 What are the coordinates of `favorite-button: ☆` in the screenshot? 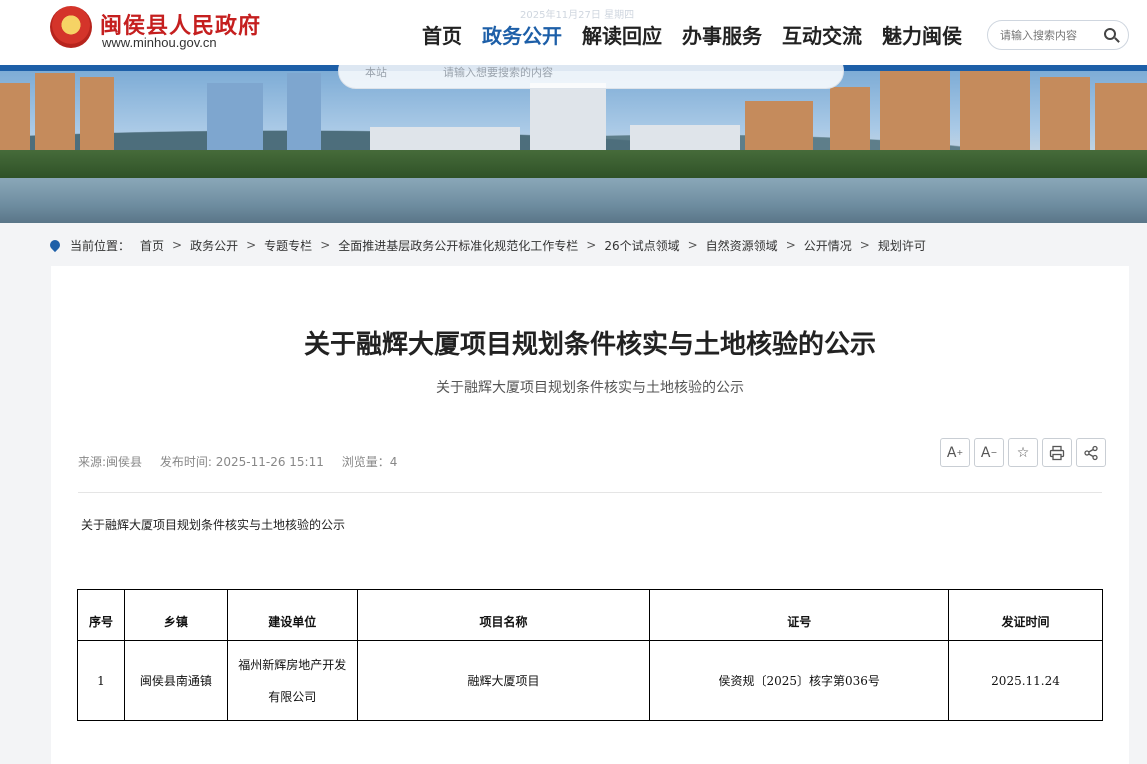 It's located at (1023, 452).